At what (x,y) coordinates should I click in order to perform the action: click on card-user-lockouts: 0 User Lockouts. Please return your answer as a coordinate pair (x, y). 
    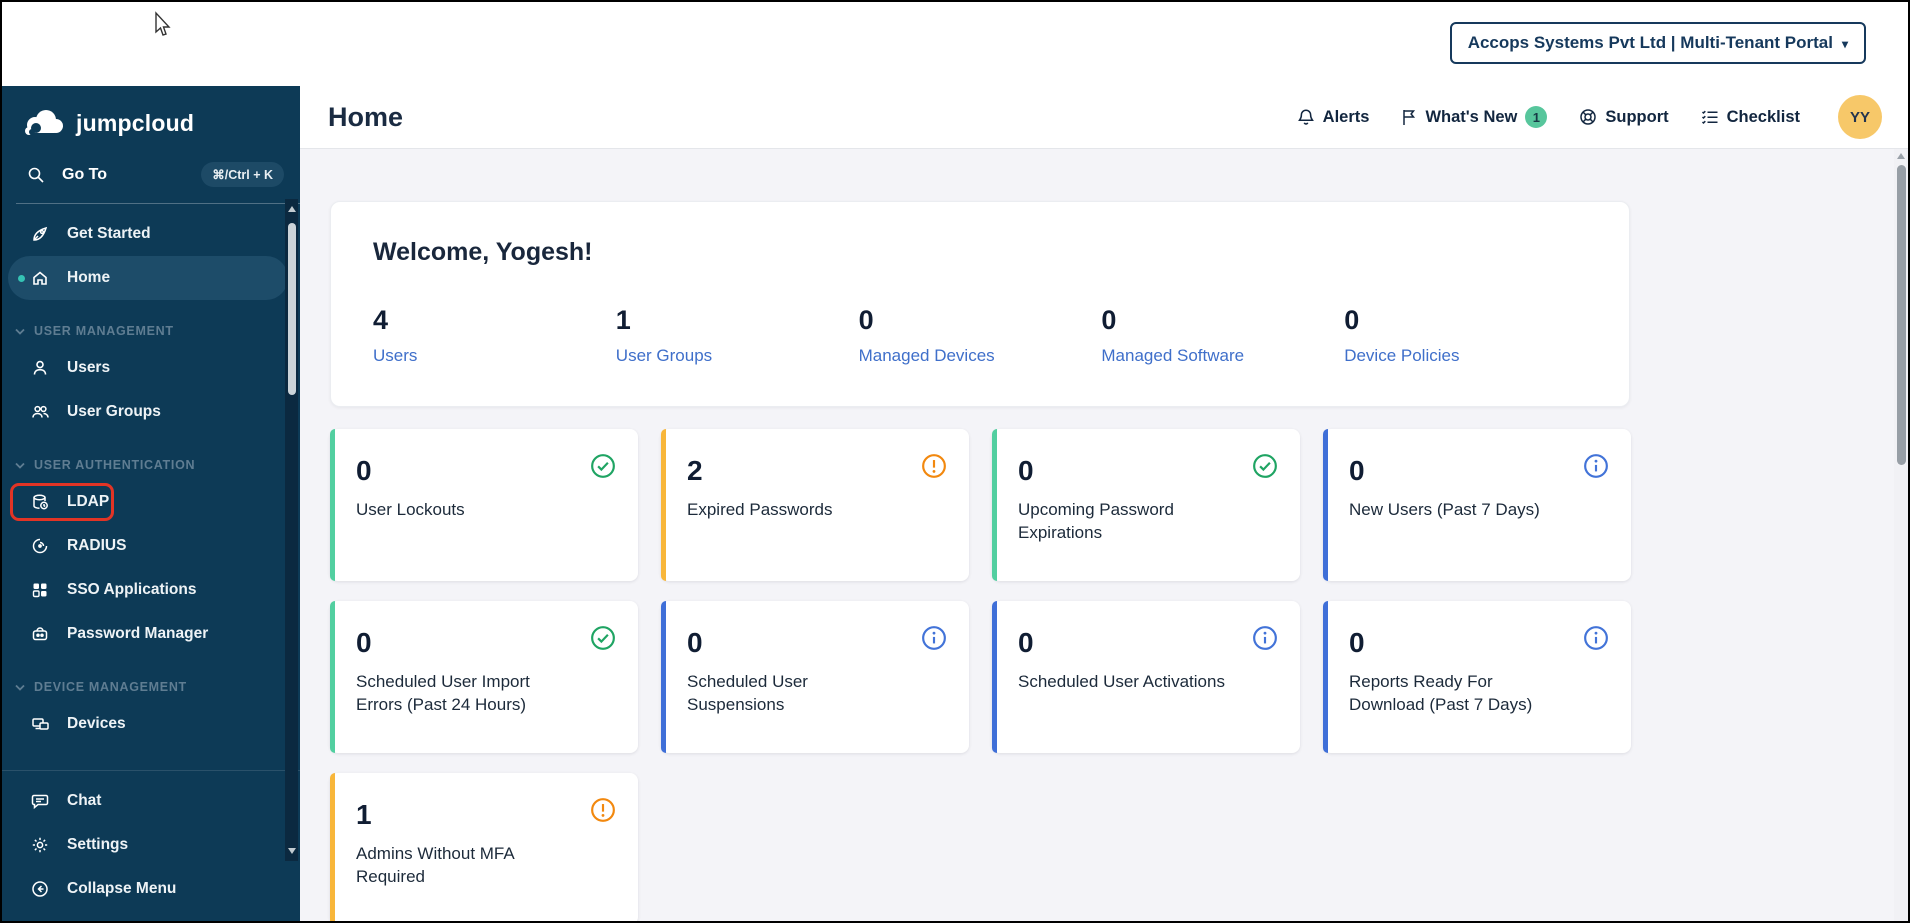
    Looking at the image, I should click on (484, 505).